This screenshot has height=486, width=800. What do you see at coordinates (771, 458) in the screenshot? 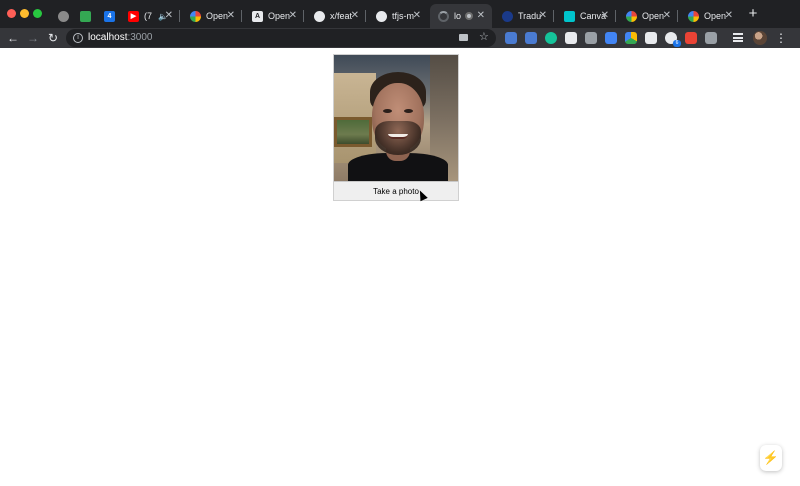
I see `lightning-icon: ⚡` at bounding box center [771, 458].